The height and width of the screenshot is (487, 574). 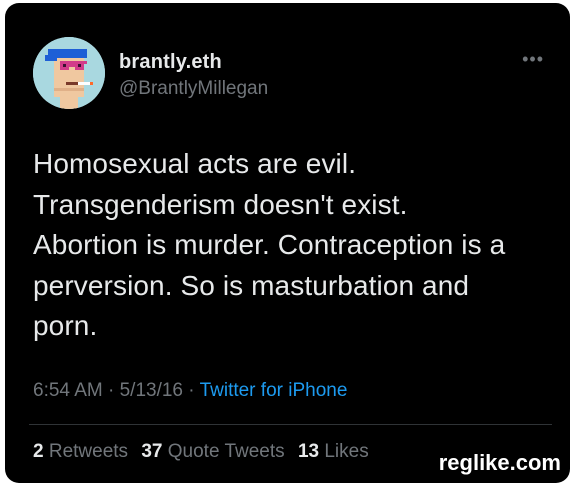 What do you see at coordinates (226, 451) in the screenshot?
I see `quote-tweets-label: Quote Tweets` at bounding box center [226, 451].